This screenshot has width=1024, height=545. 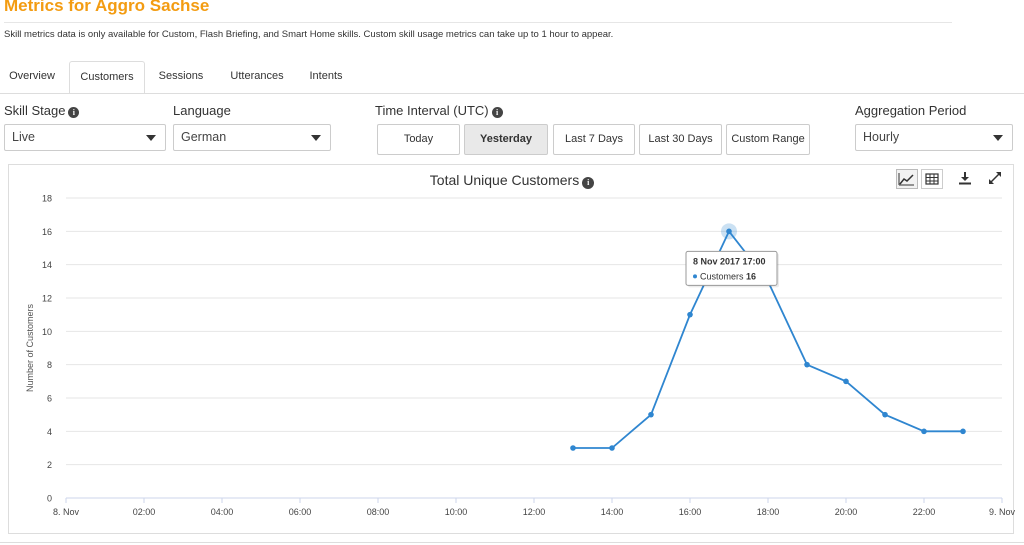 I want to click on y-tick-label: 12, so click(x=47, y=299).